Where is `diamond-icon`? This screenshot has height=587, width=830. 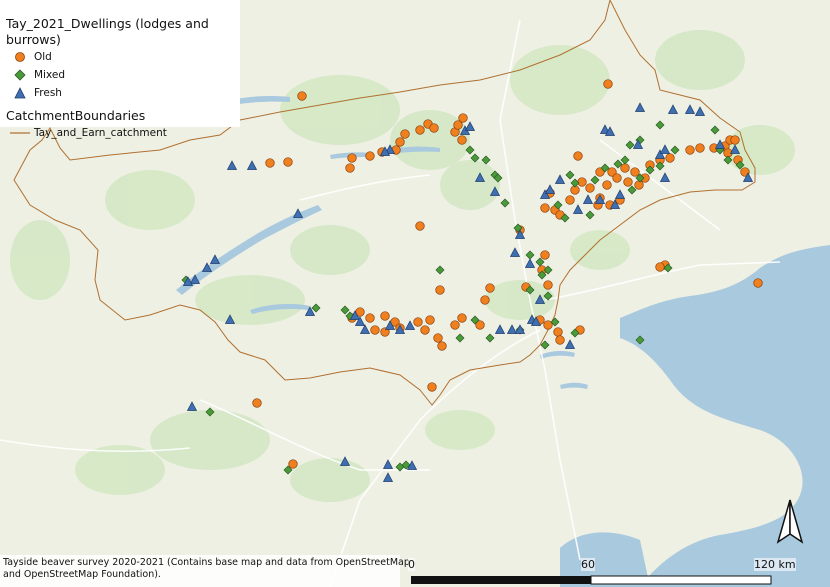 diamond-icon is located at coordinates (20, 75).